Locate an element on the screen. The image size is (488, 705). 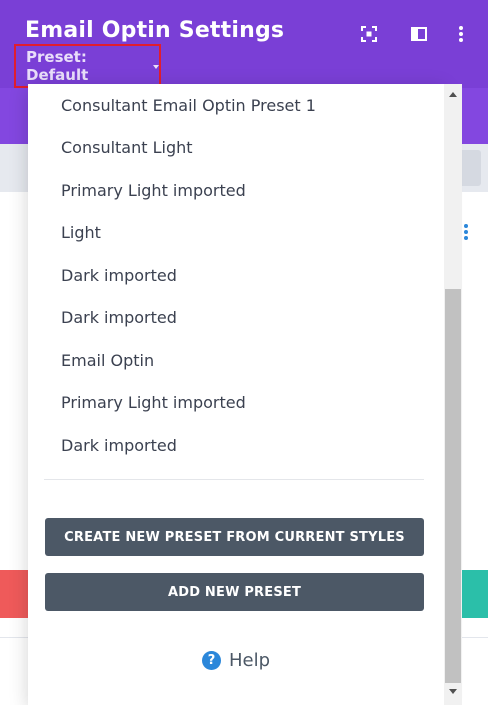
scroll-up-icon is located at coordinates (453, 94).